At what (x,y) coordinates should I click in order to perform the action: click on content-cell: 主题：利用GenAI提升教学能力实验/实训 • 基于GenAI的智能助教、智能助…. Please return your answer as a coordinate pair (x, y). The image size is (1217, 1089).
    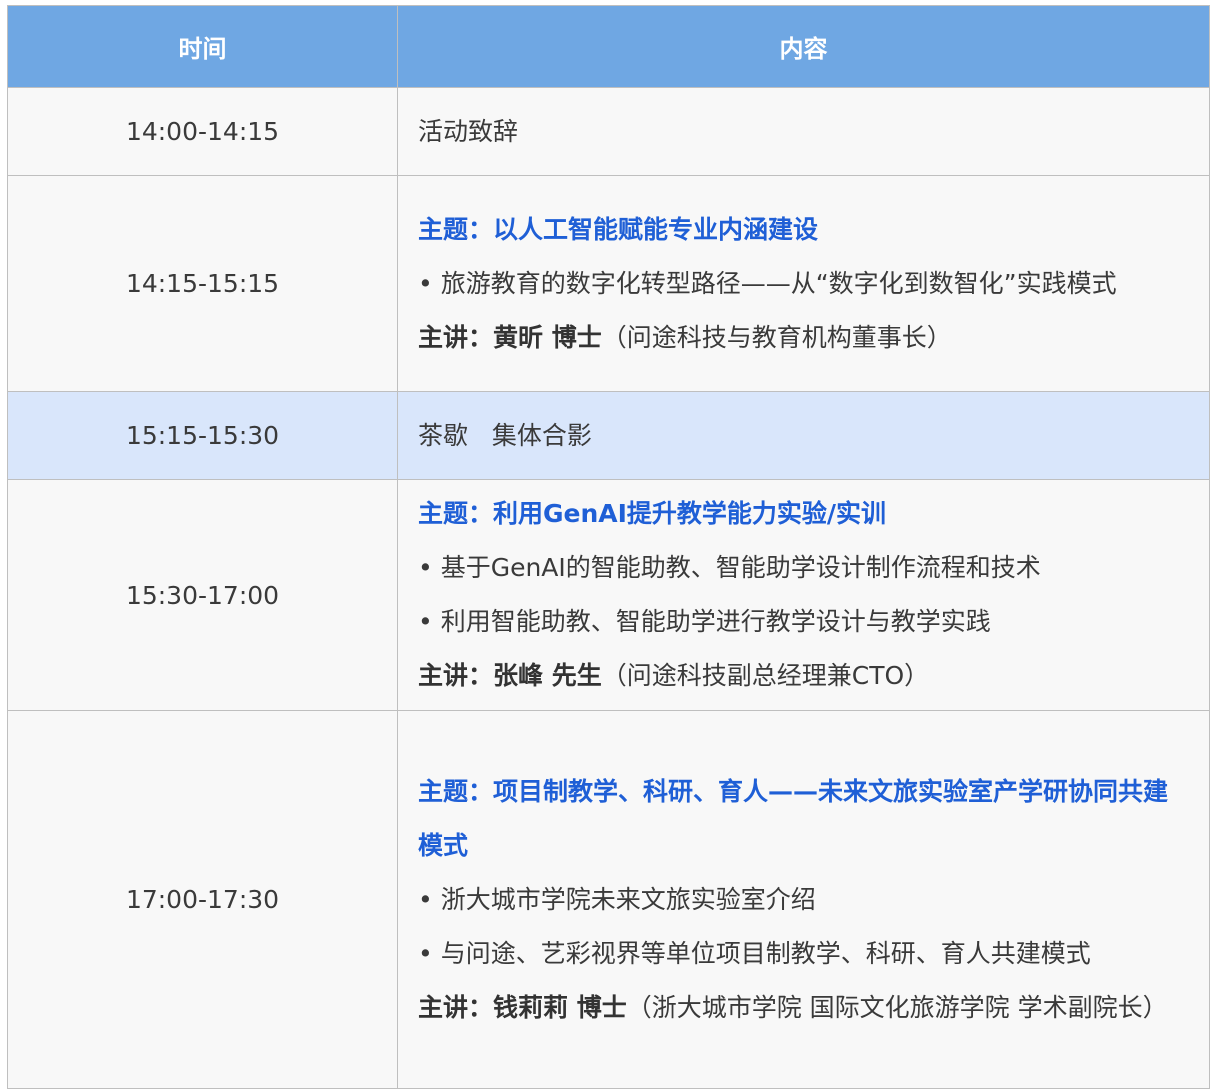
    Looking at the image, I should click on (803, 595).